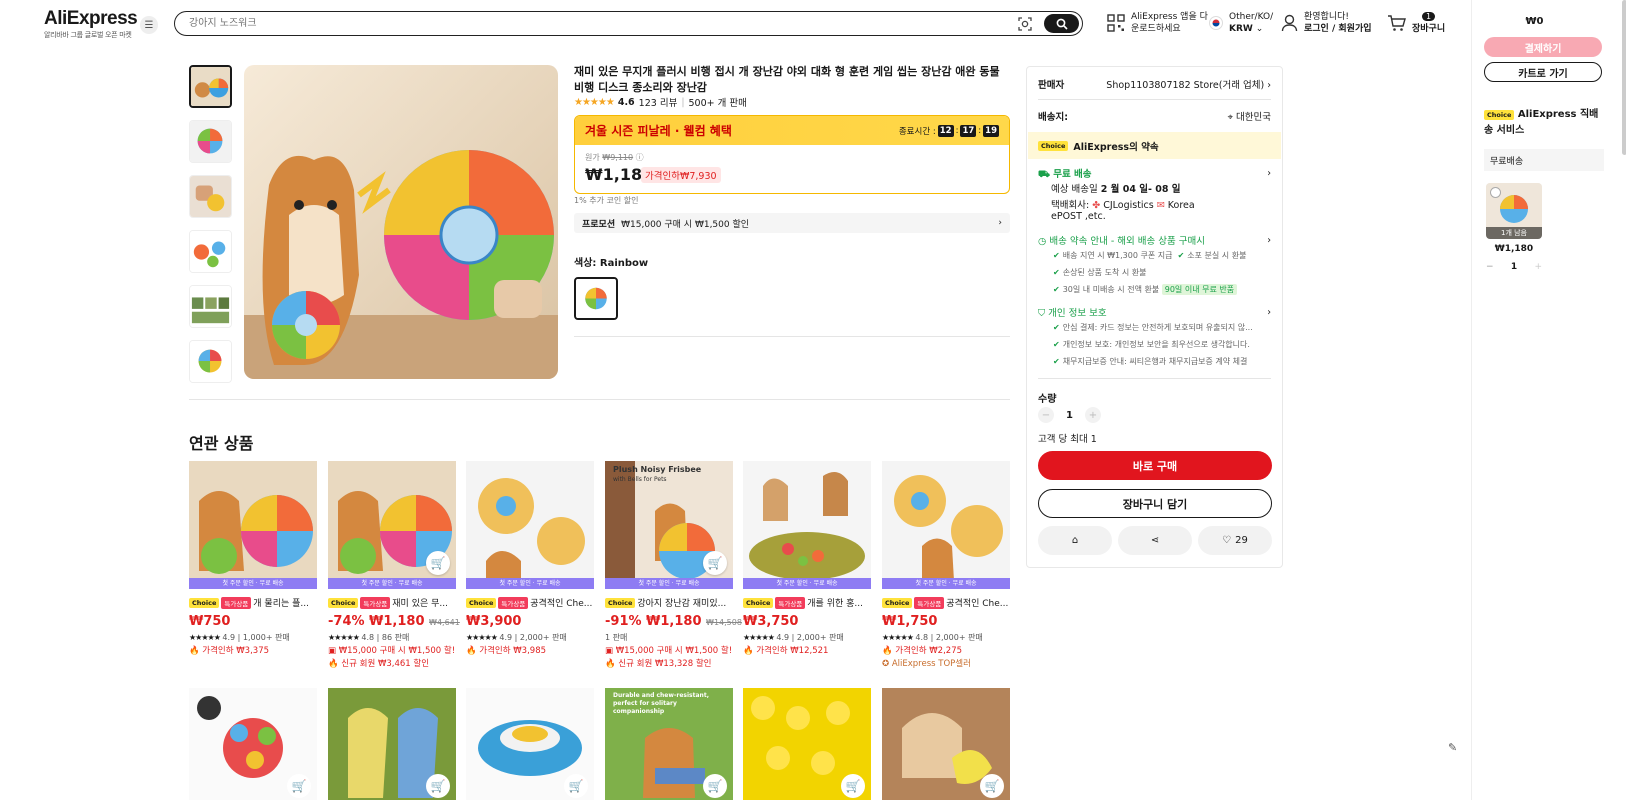 This screenshot has height=800, width=1626. I want to click on info-icon: ⓘ, so click(640, 157).